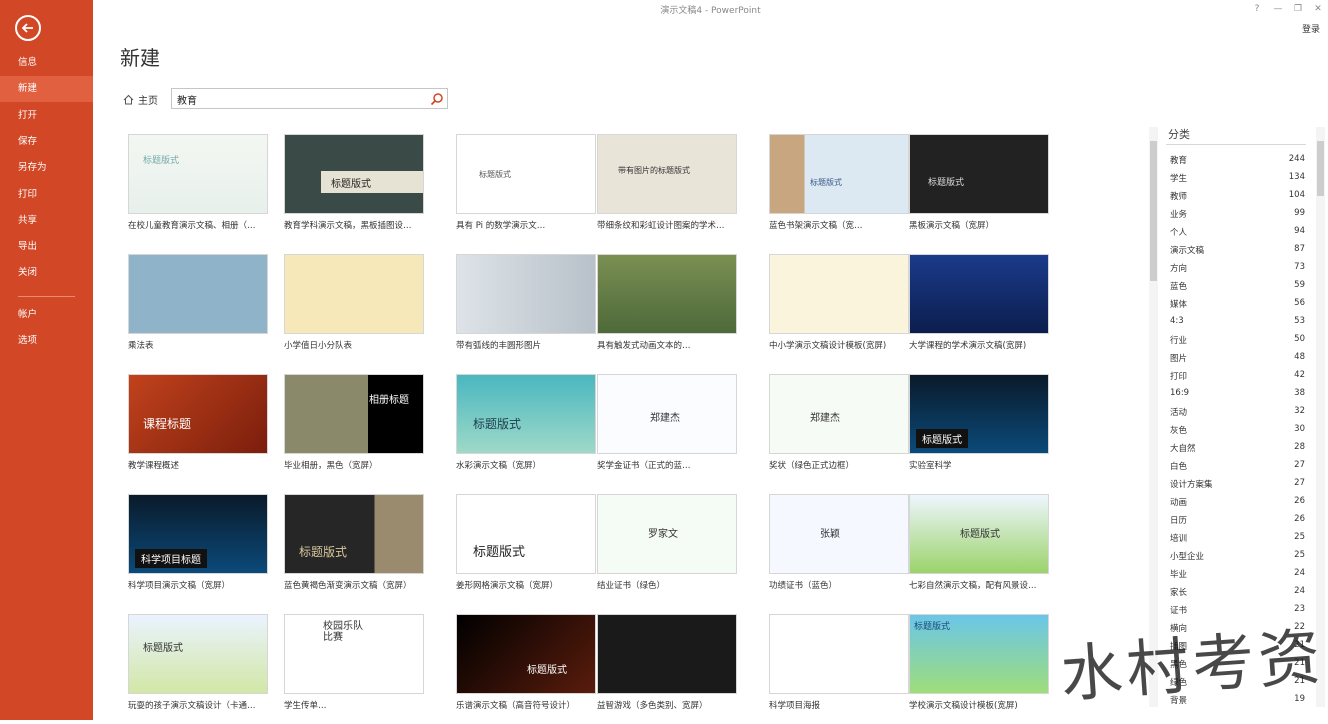  Describe the element at coordinates (1237, 397) in the screenshot. I see `category-item: 16:9 38` at that location.